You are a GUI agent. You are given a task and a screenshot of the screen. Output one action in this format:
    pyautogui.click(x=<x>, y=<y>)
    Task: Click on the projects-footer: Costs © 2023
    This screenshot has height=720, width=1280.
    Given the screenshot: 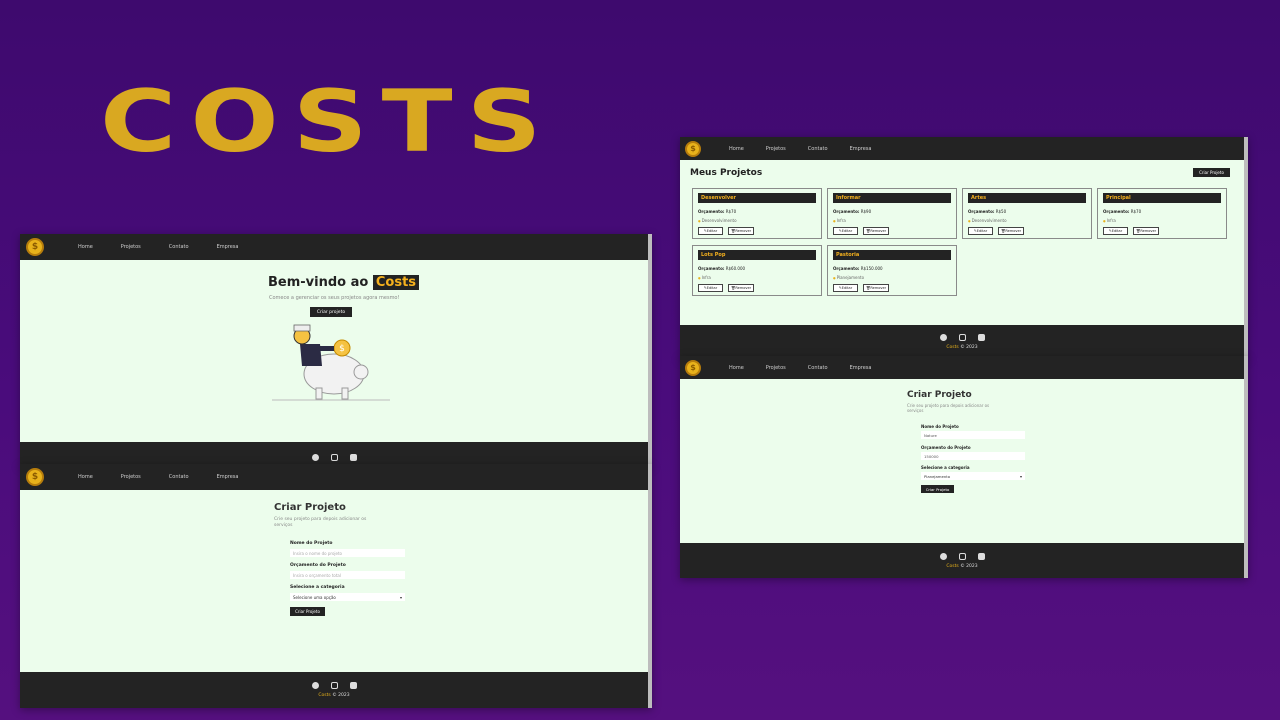 What is the action you would take?
    pyautogui.click(x=962, y=342)
    